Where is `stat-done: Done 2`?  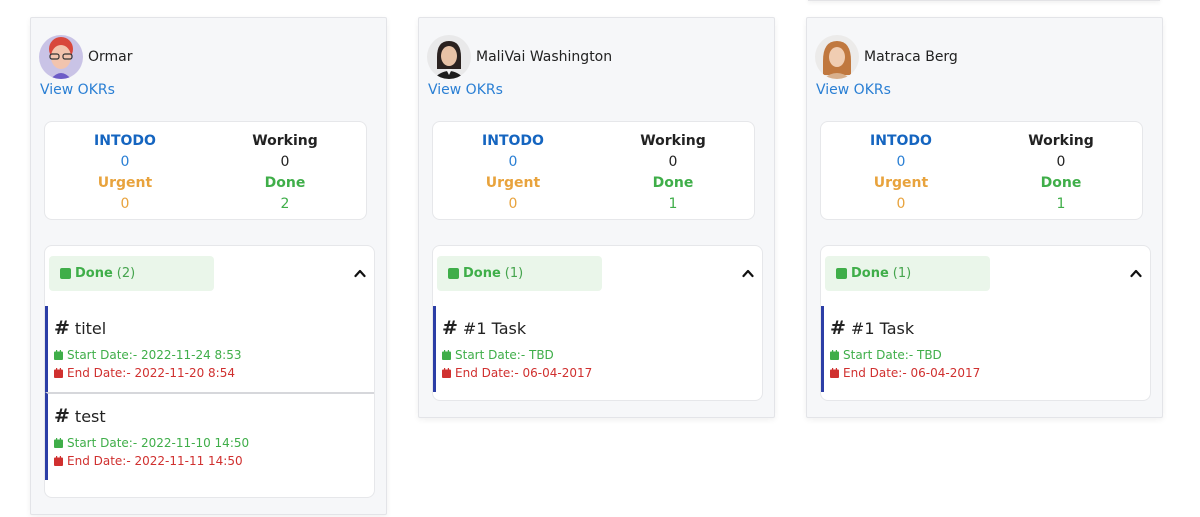
stat-done: Done 2 is located at coordinates (285, 194).